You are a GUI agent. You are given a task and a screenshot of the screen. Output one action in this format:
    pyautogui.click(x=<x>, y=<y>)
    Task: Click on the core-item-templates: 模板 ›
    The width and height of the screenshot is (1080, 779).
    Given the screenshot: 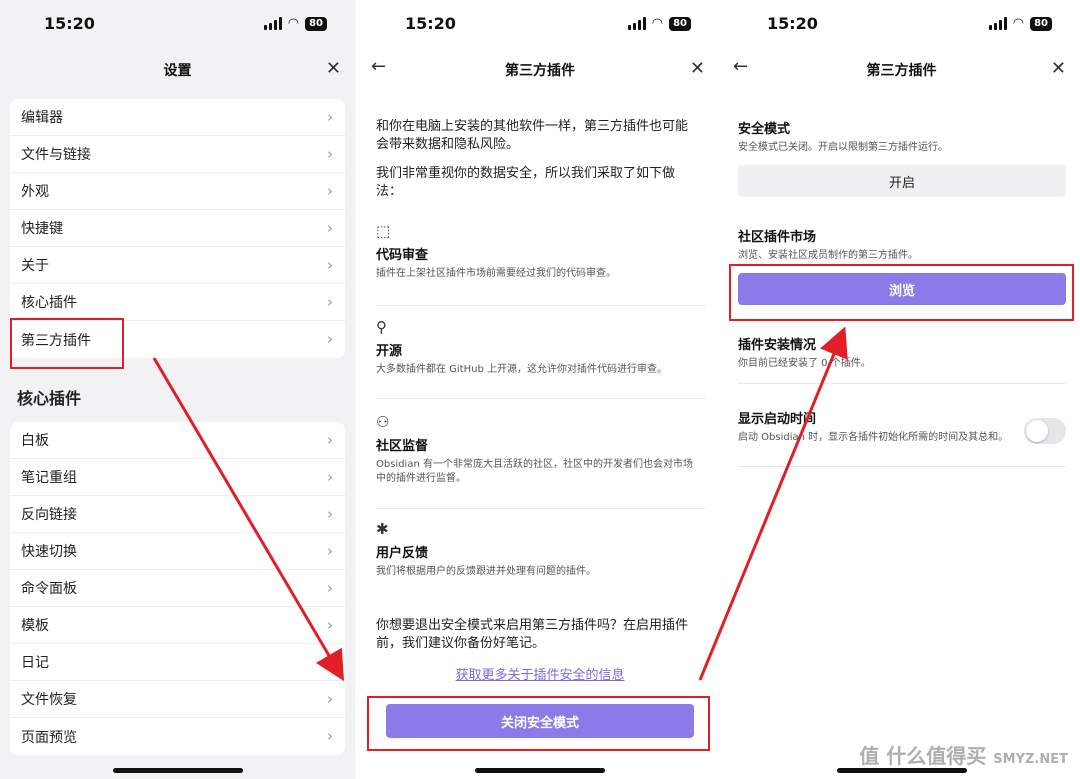 What is the action you would take?
    pyautogui.click(x=177, y=625)
    